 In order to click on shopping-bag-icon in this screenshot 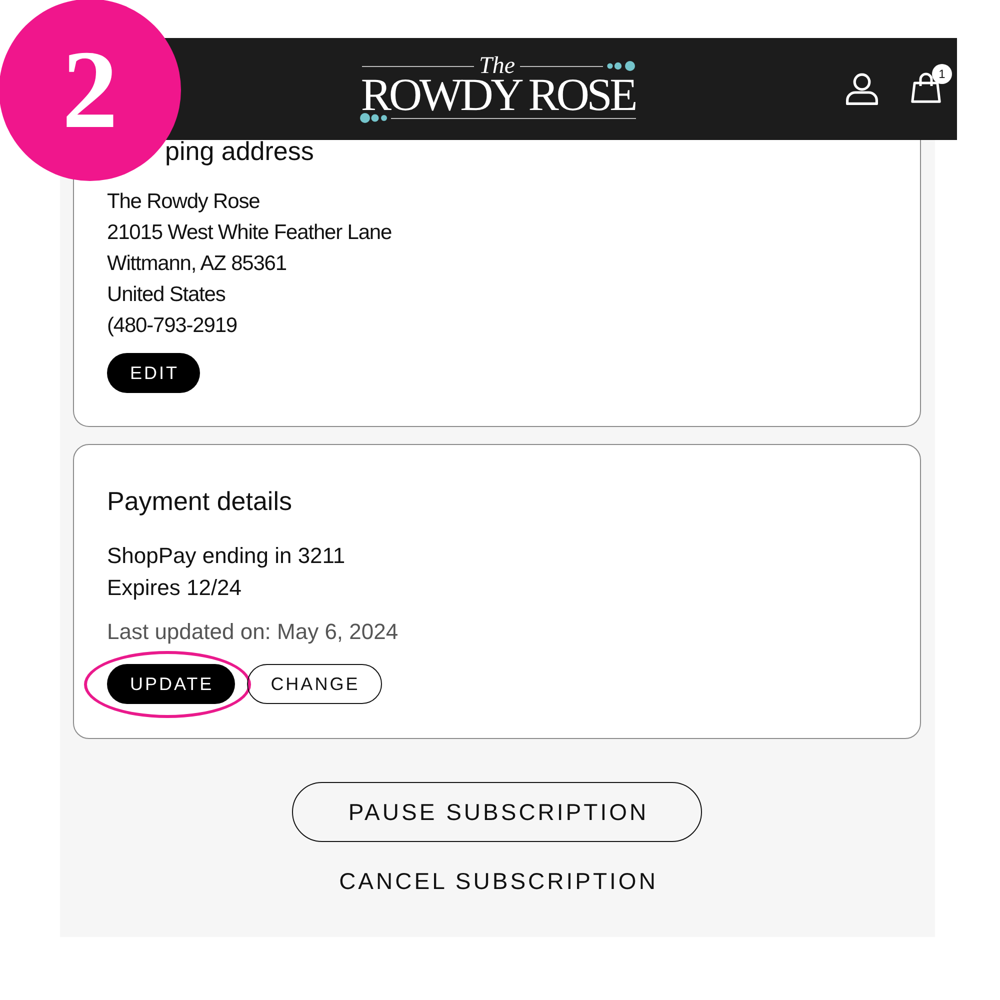, I will do `click(926, 87)`.